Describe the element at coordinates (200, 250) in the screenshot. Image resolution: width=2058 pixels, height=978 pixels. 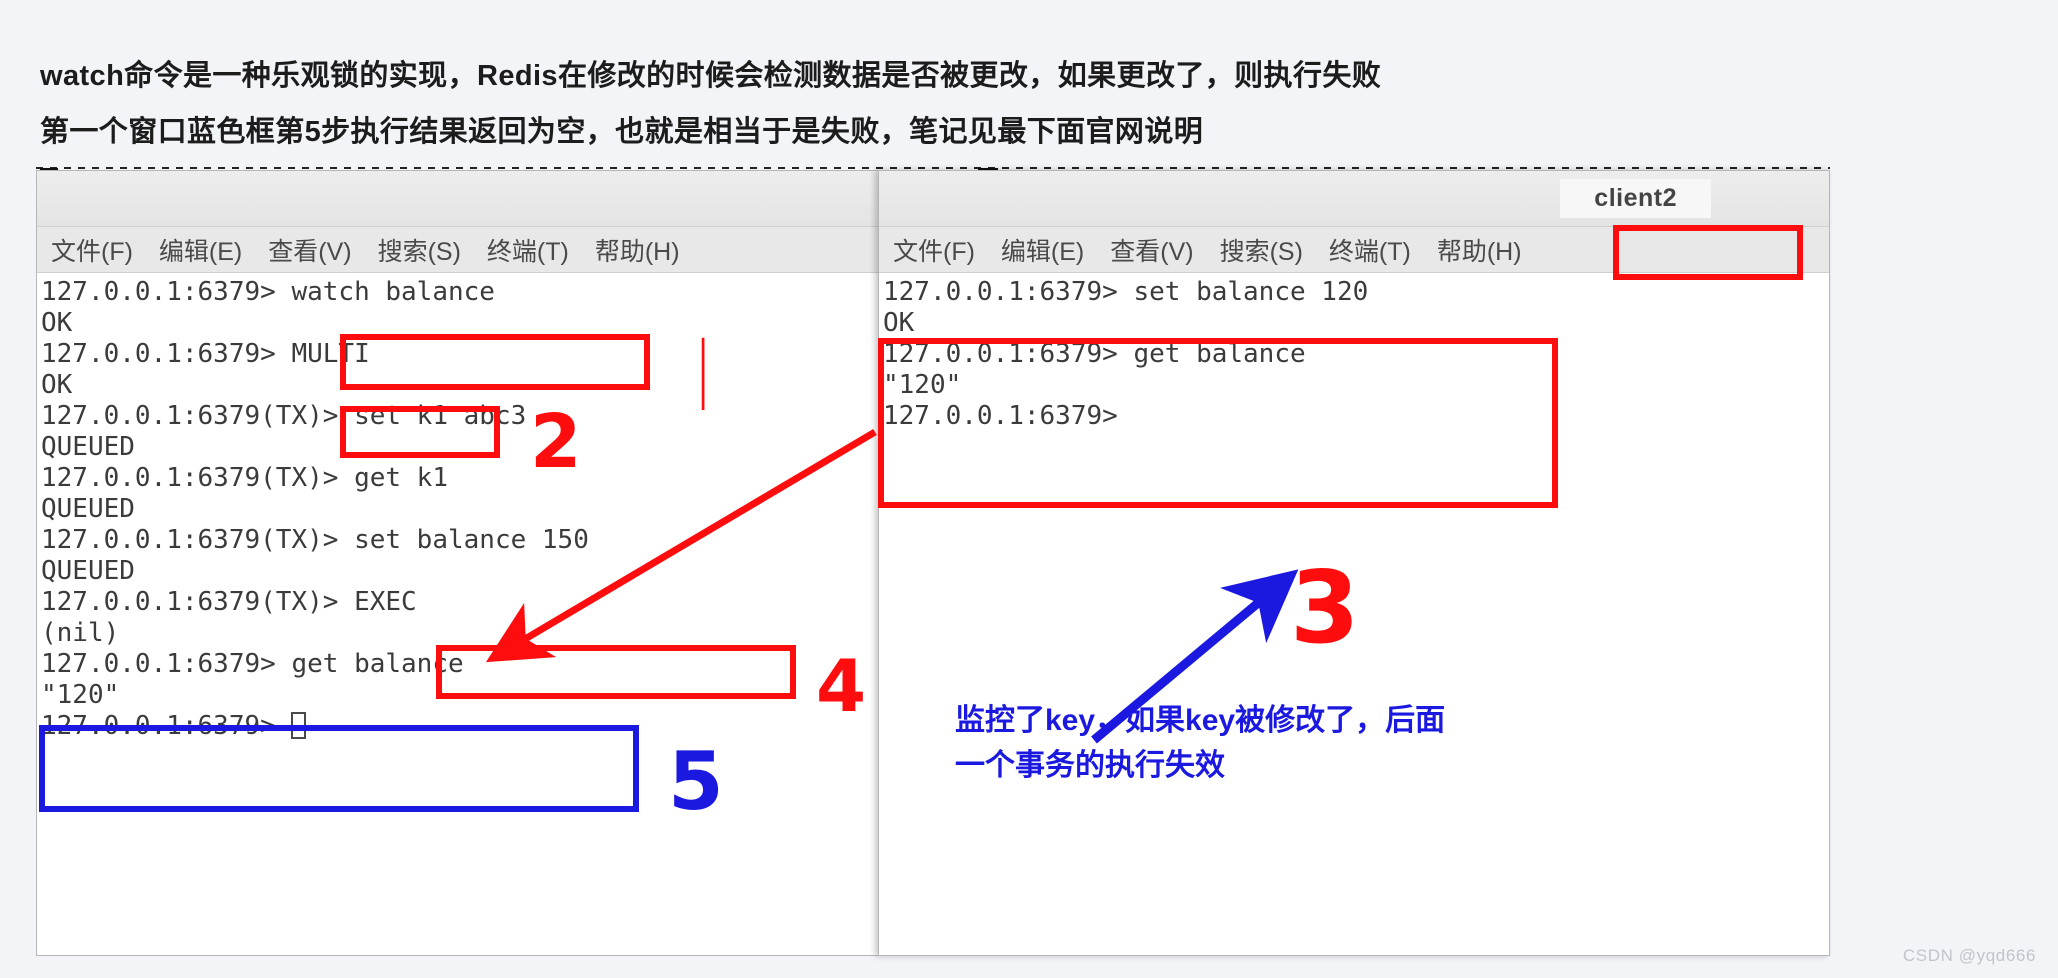
I see `menu-item-edit-left: 编辑(E)` at that location.